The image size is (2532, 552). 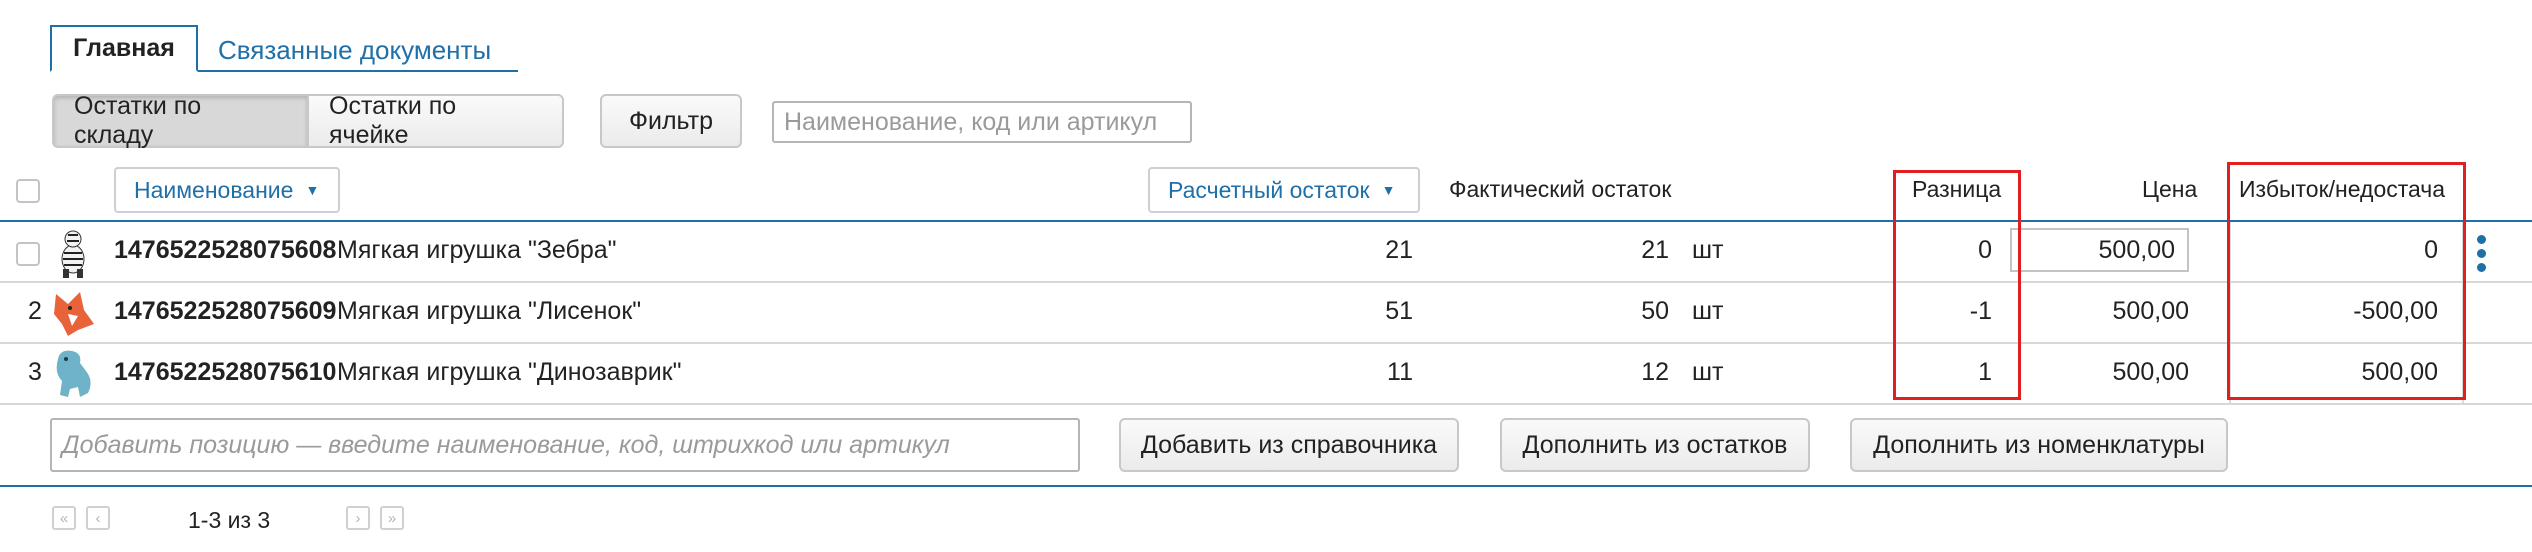 I want to click on tab-related-documents: Связанные документы, so click(x=354, y=50).